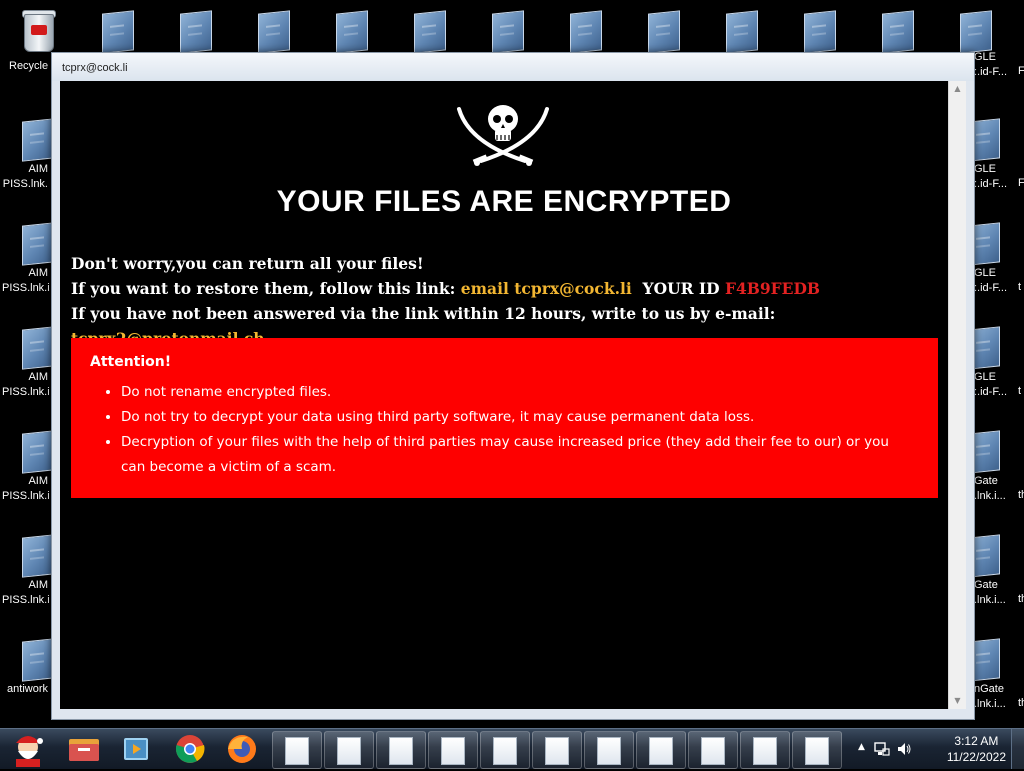  I want to click on clock-time: 3:12 AM, so click(976, 741).